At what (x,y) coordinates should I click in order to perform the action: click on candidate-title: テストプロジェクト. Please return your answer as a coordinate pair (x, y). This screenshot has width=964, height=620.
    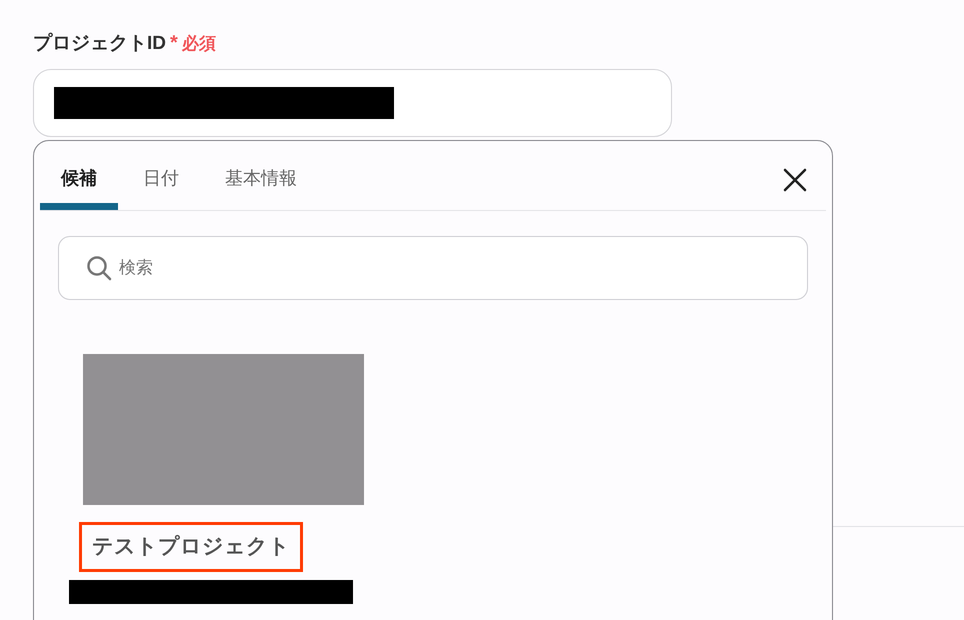
    Looking at the image, I should click on (191, 547).